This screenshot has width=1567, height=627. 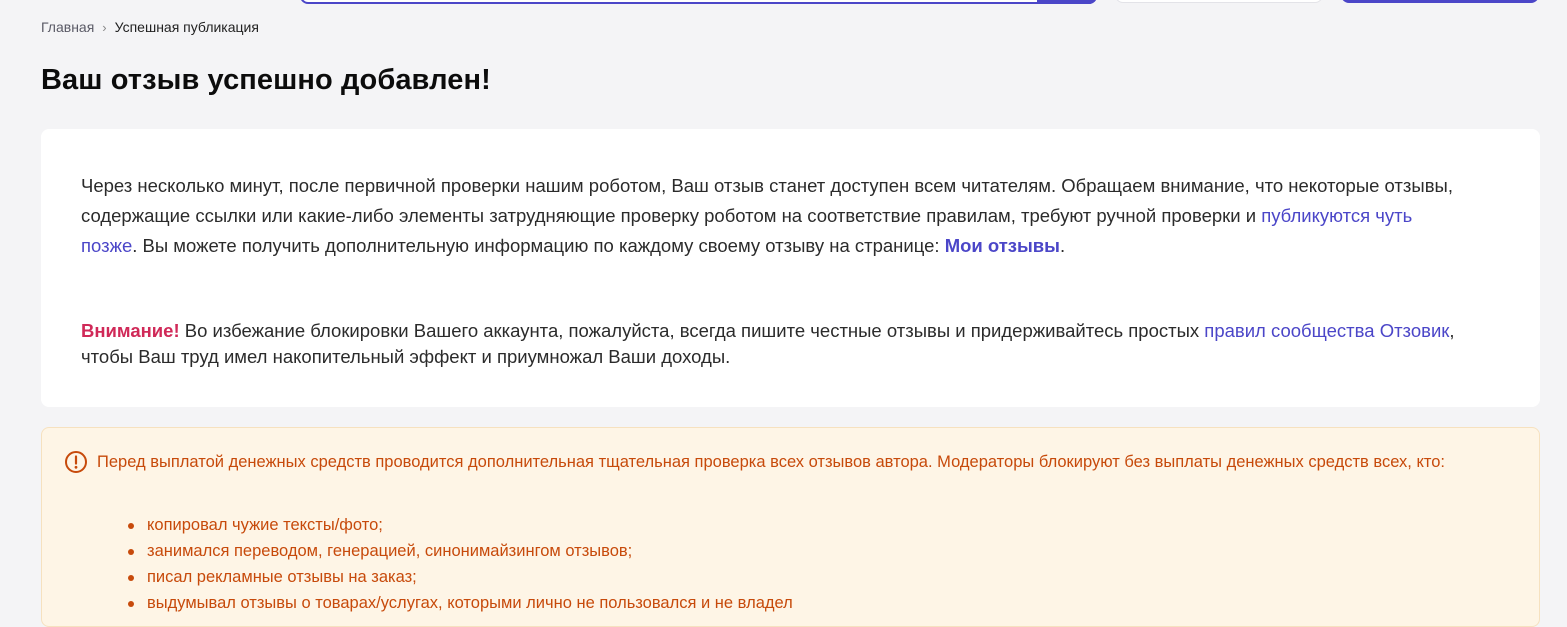 I want to click on my-reviews-link: Мои отзывы, so click(x=1002, y=245).